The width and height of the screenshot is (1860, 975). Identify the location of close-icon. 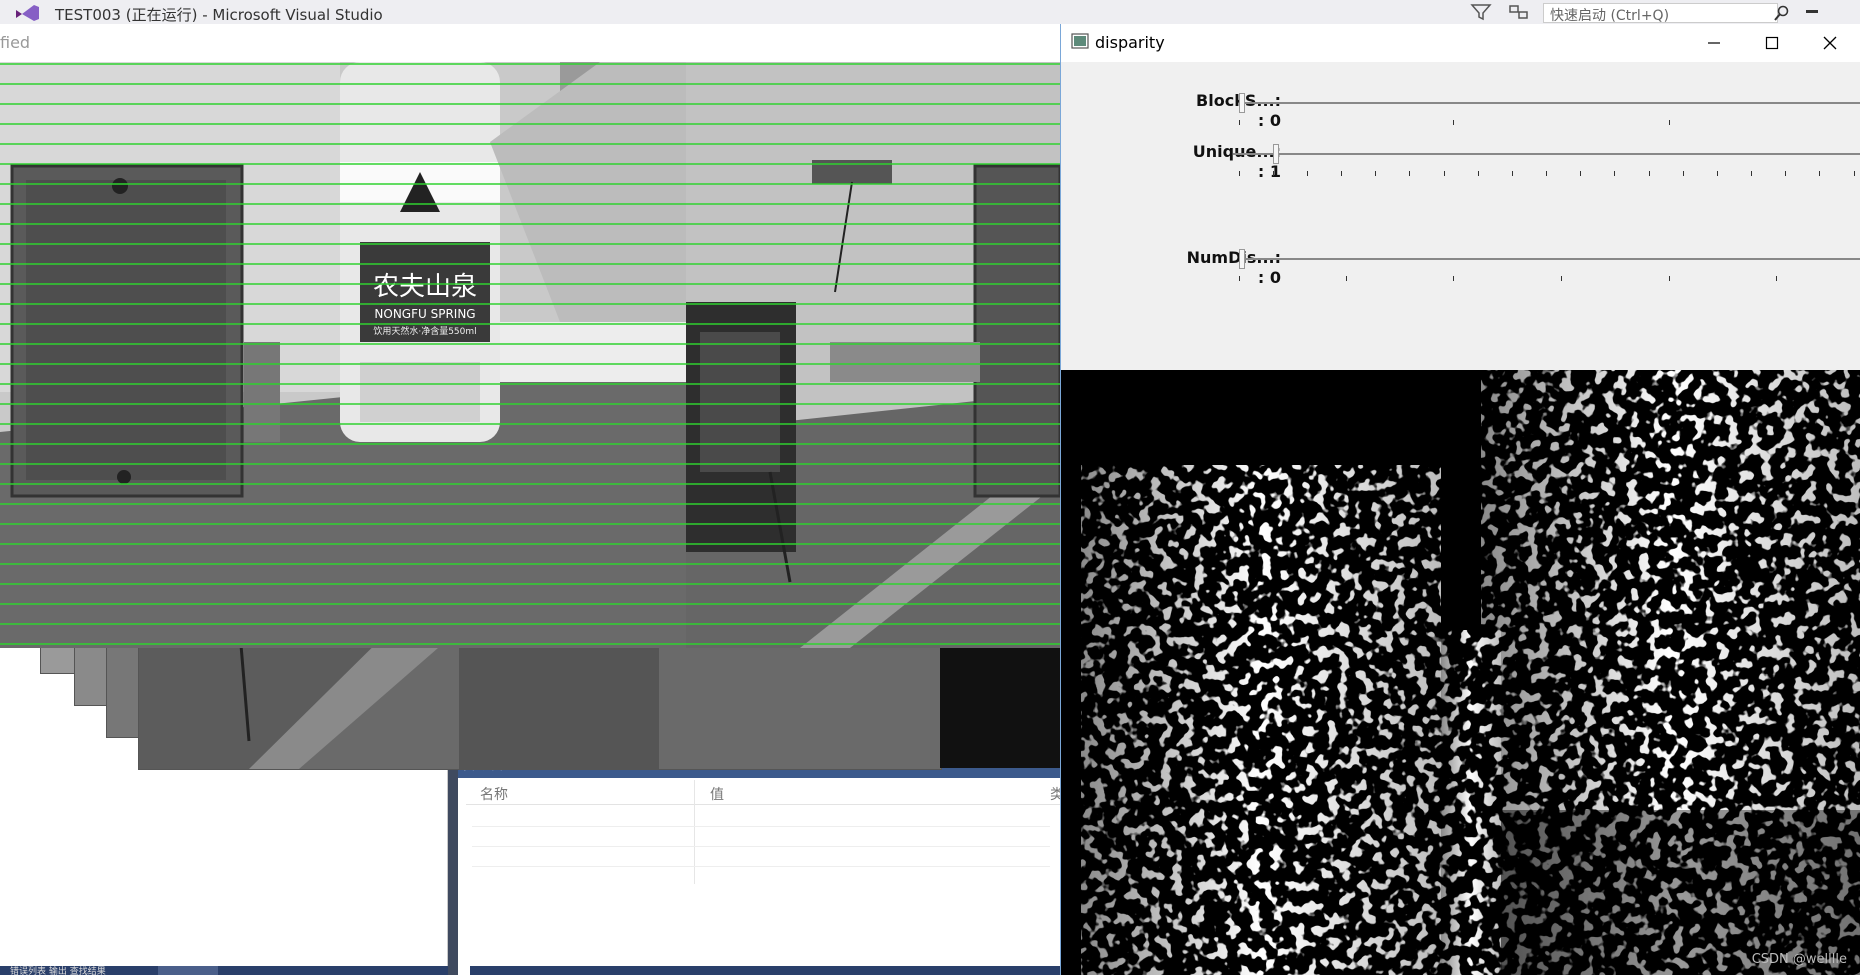
(1830, 43).